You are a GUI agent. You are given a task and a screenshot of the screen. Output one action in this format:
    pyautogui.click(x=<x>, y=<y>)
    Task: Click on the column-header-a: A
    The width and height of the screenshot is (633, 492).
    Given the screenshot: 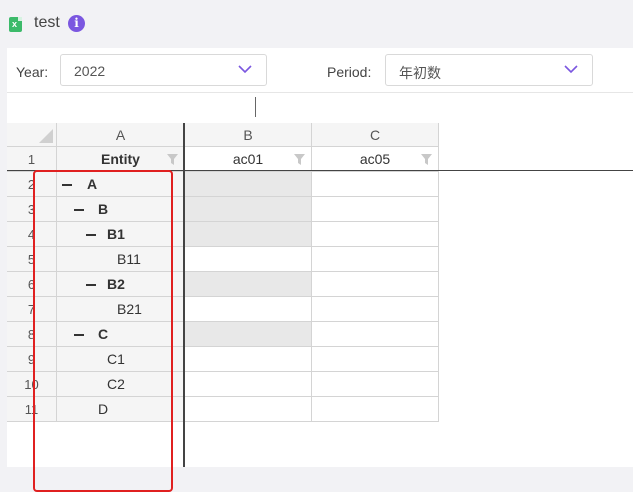 What is the action you would take?
    pyautogui.click(x=121, y=135)
    